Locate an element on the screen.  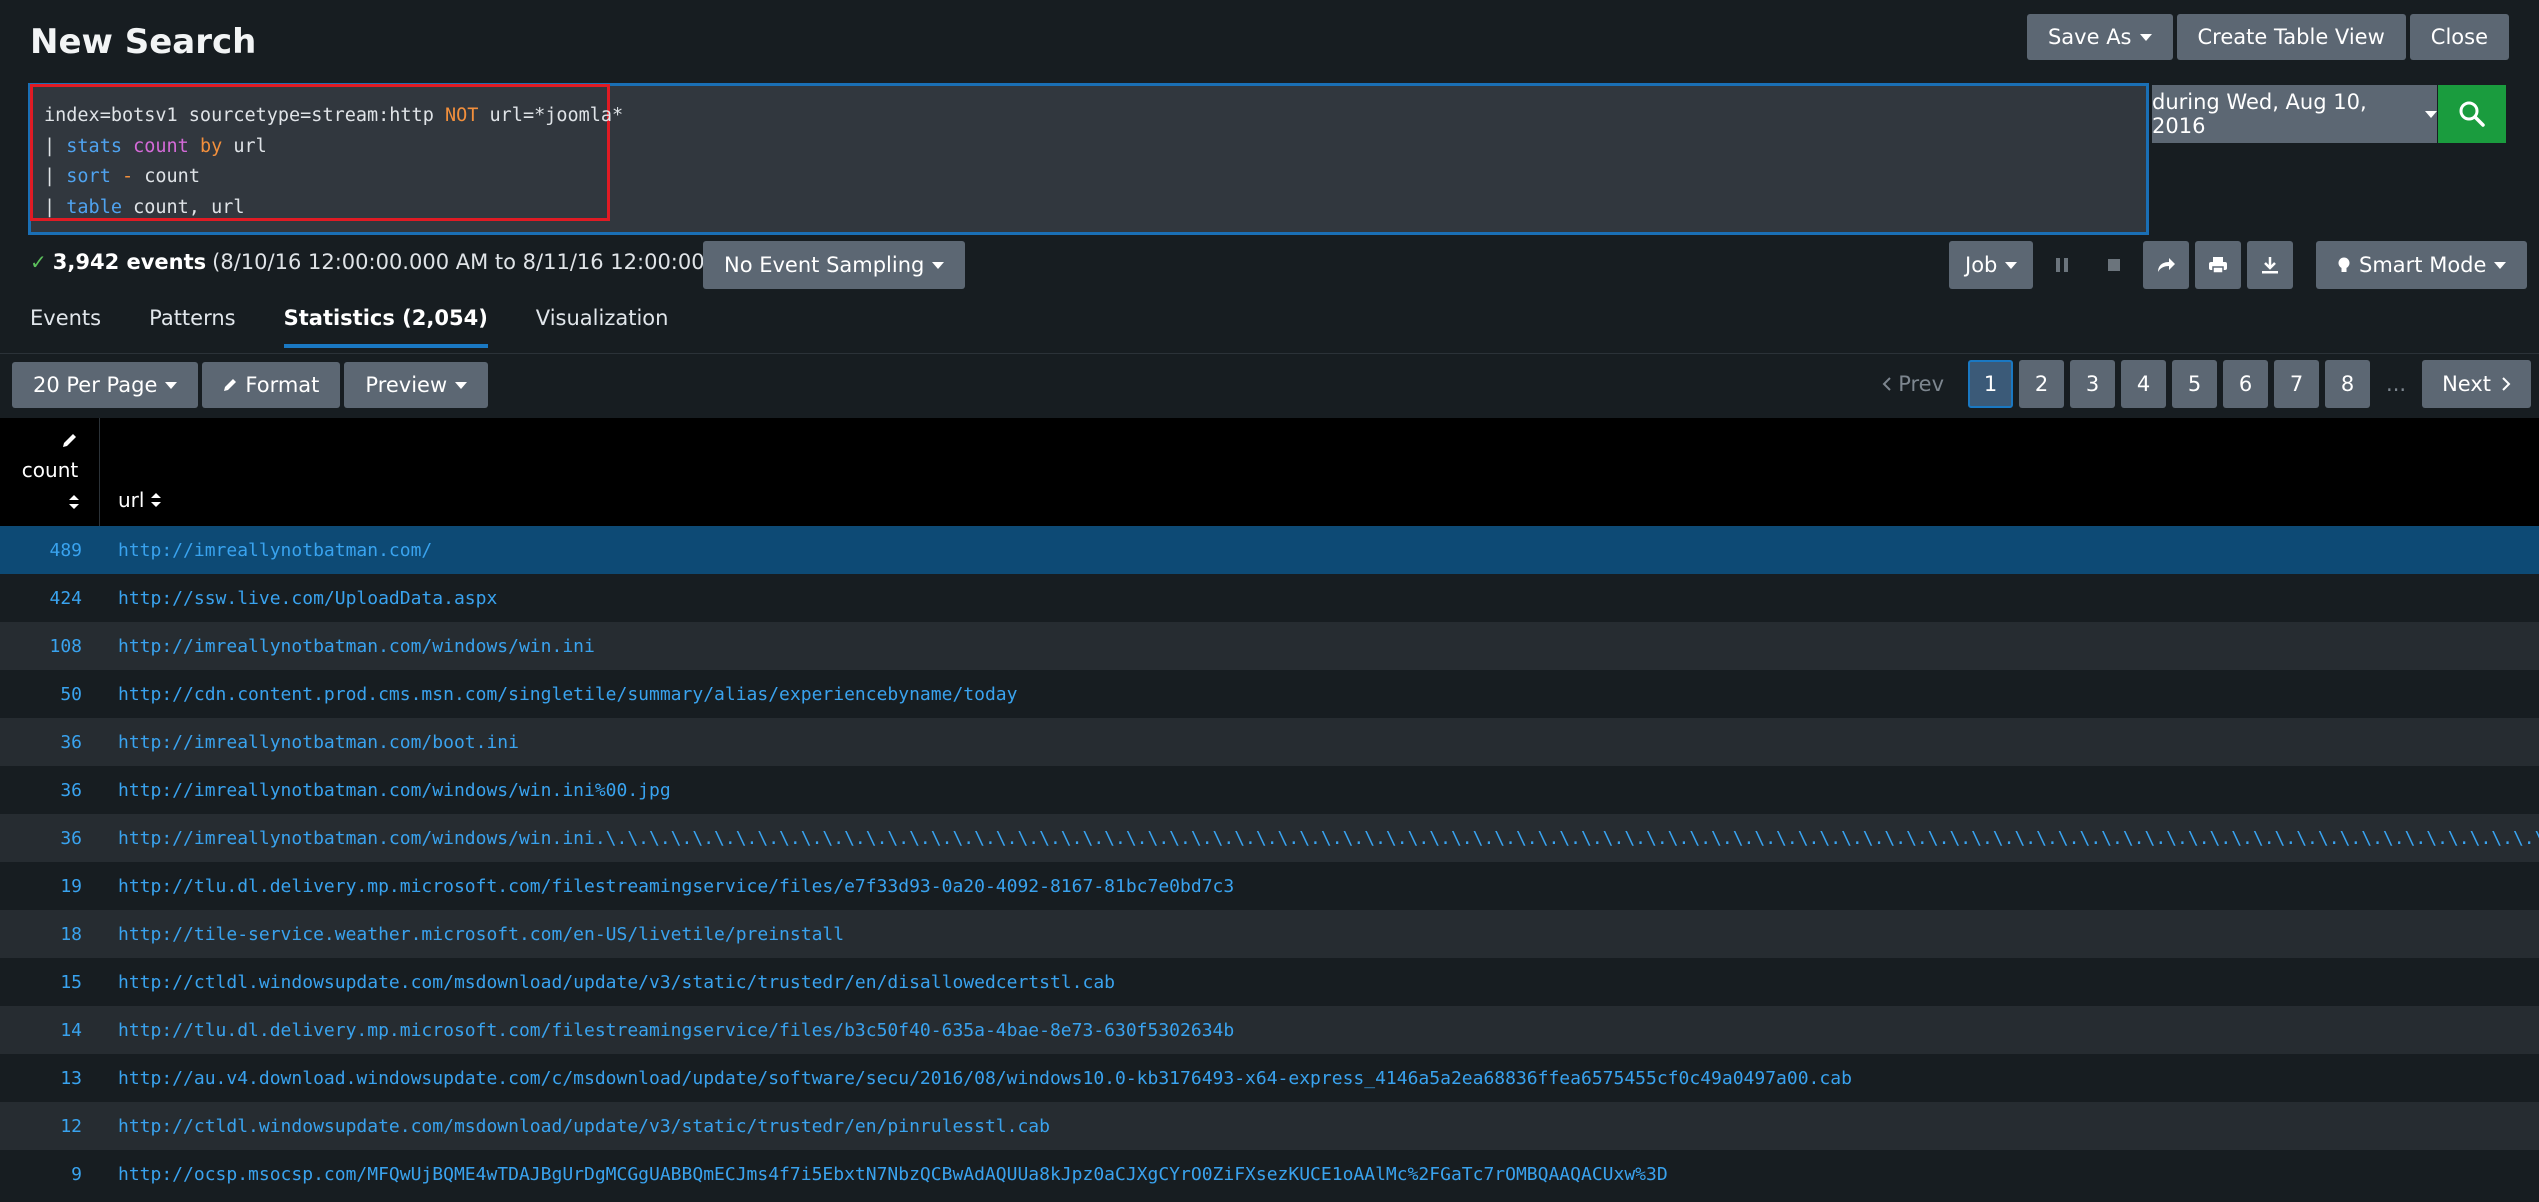
chevron-left-icon is located at coordinates (1886, 384).